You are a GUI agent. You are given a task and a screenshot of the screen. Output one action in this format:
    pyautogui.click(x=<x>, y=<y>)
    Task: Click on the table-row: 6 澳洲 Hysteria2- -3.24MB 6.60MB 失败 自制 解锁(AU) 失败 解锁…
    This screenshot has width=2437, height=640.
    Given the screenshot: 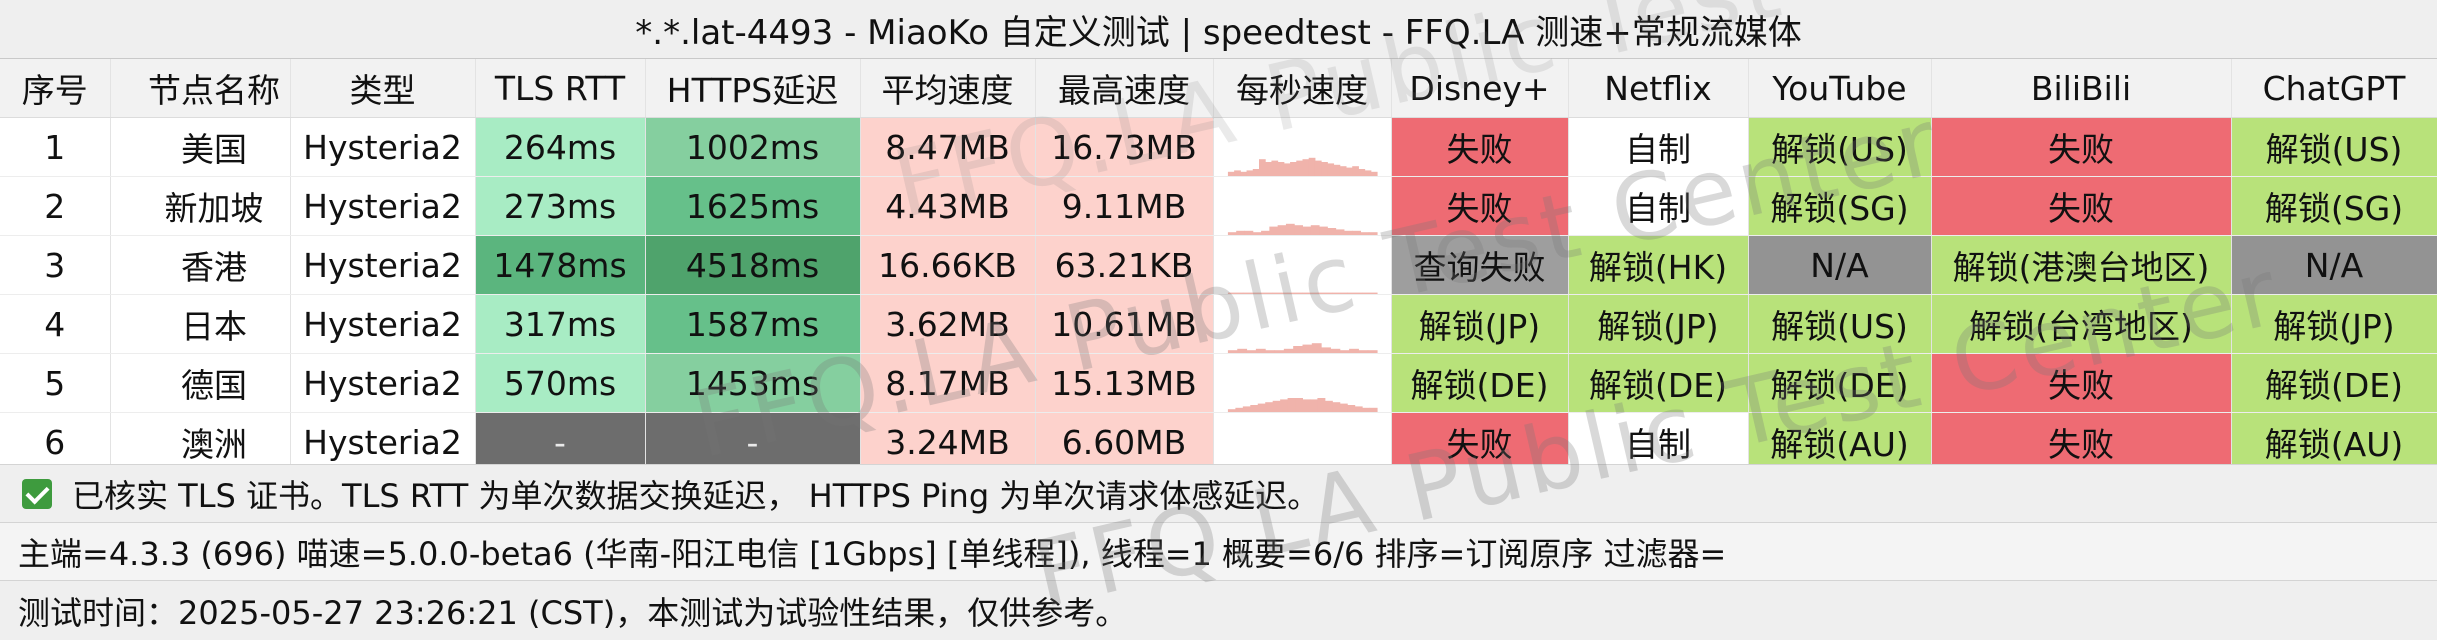 What is the action you would take?
    pyautogui.click(x=1218, y=442)
    